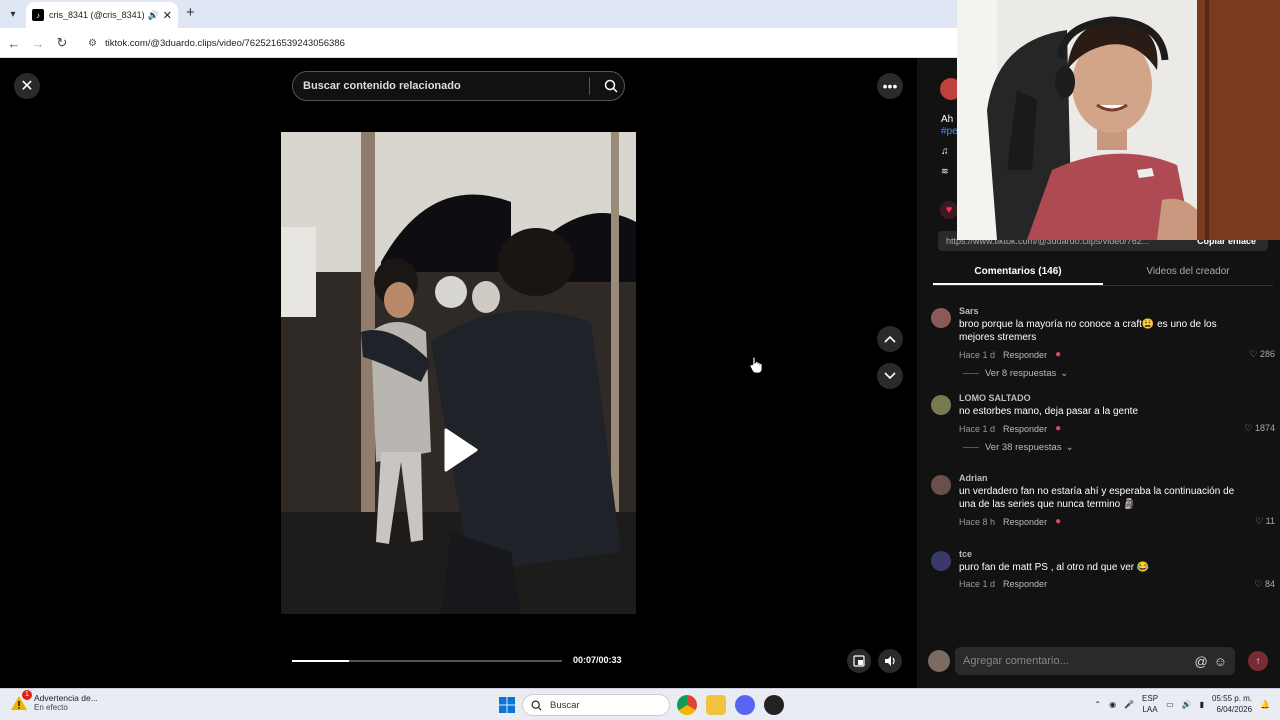 This screenshot has height=720, width=1280. I want to click on tab-creator-videos: Videos del creador, so click(1188, 271).